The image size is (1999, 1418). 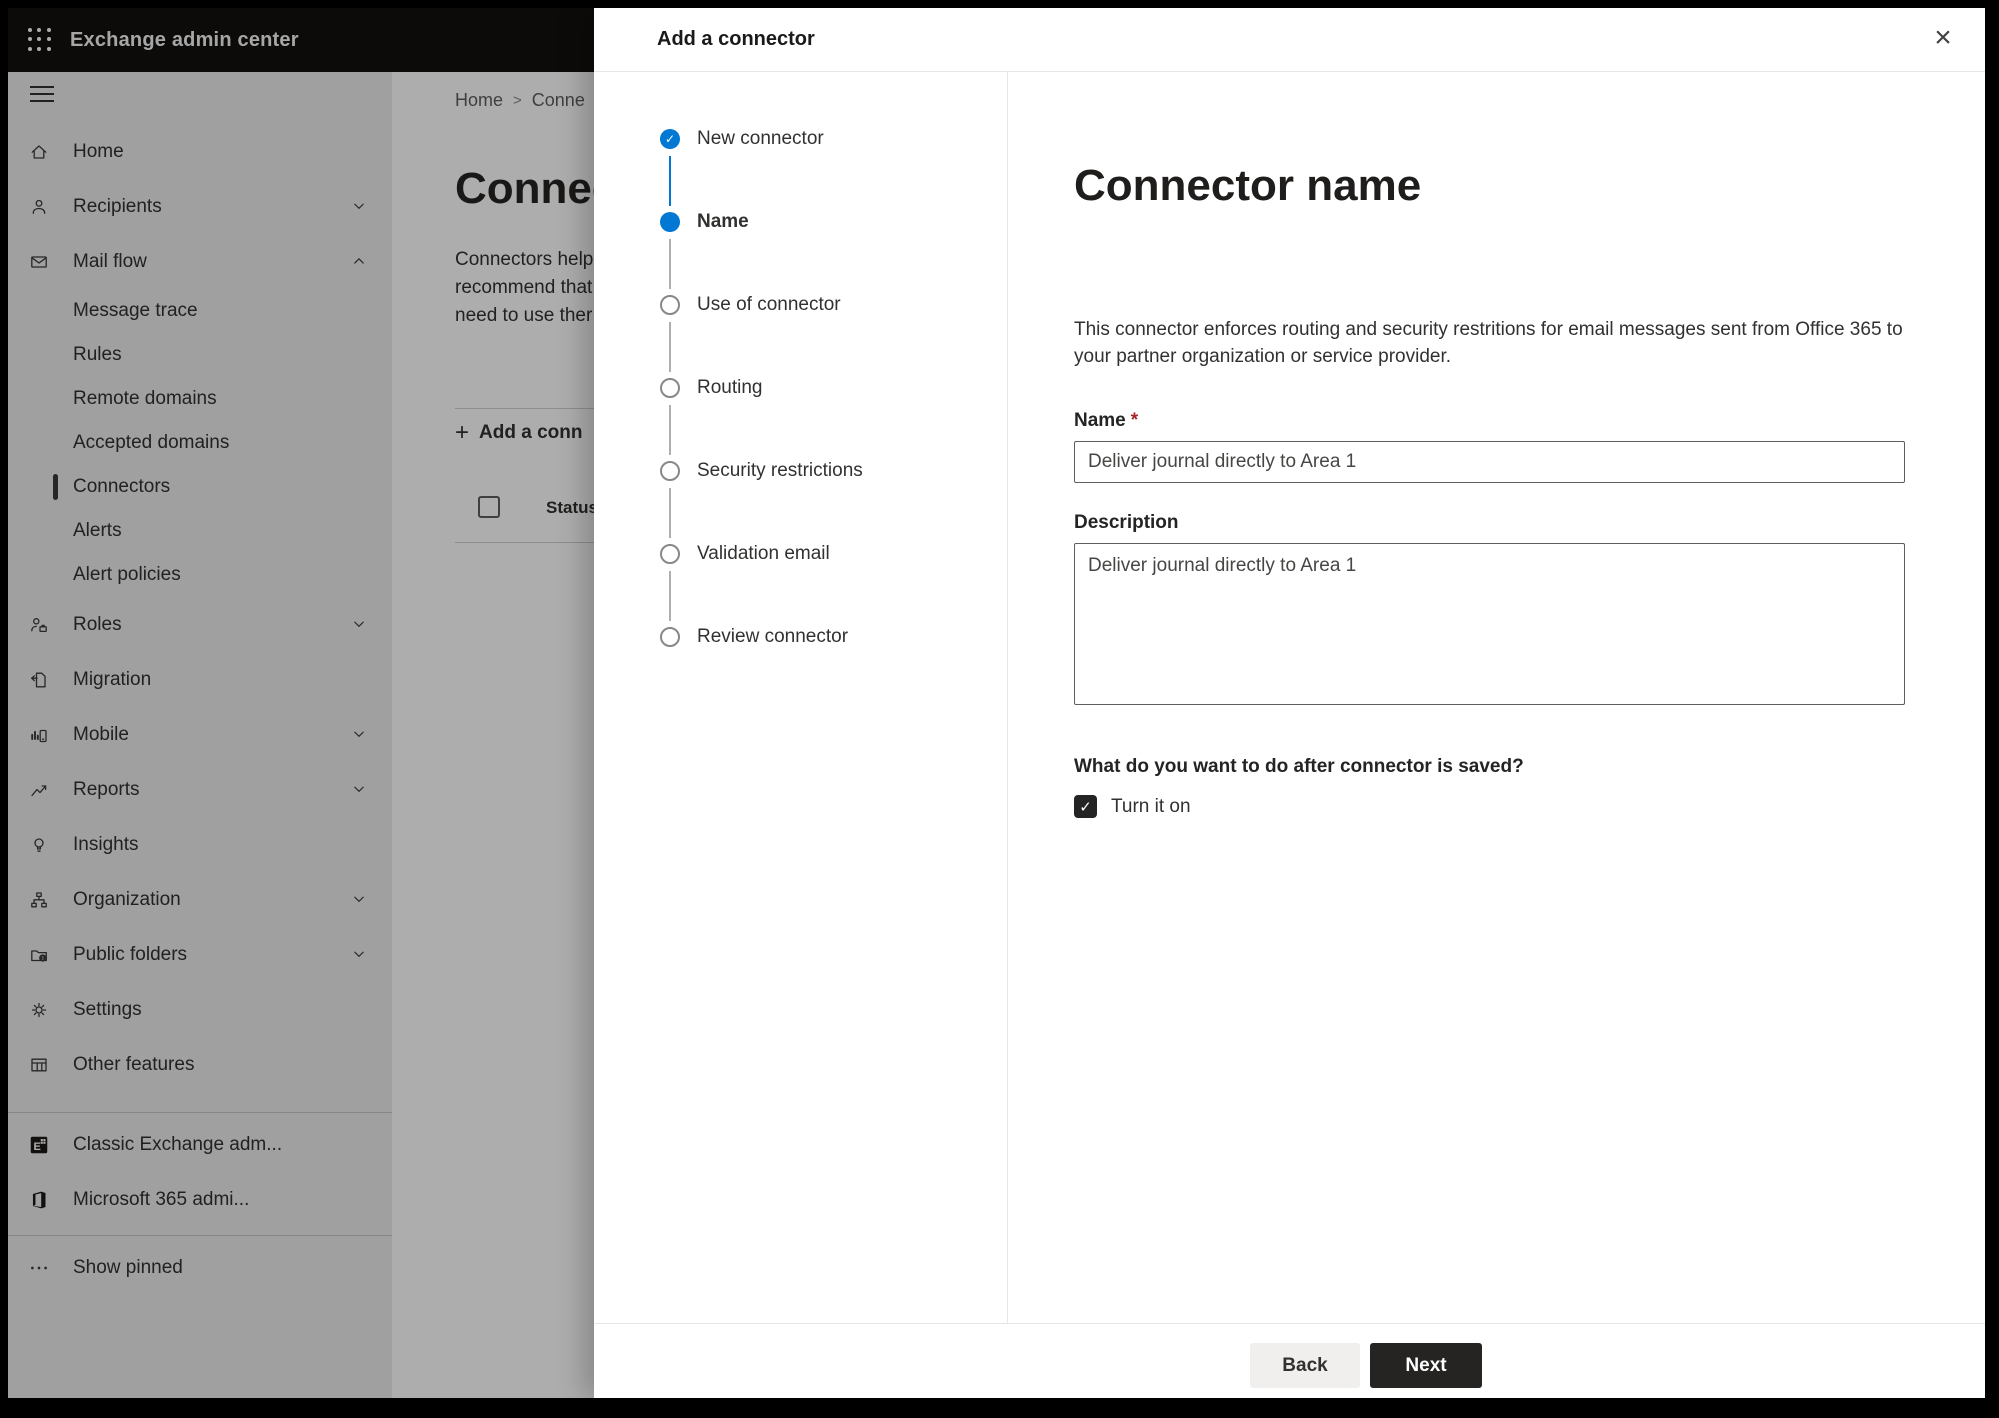 I want to click on dialog-title: Add a connector, so click(x=736, y=39).